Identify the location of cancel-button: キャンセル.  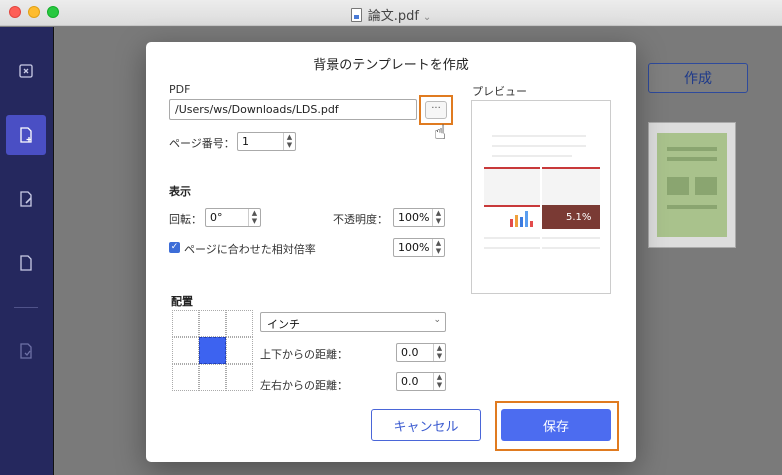
(426, 425).